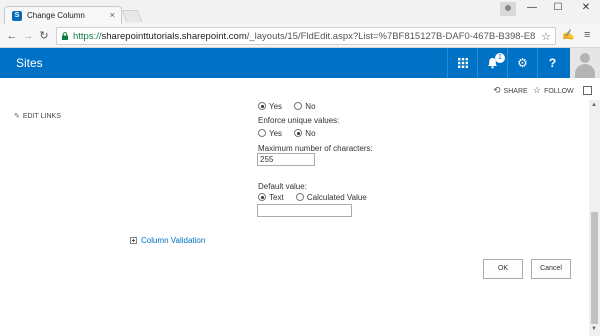  Describe the element at coordinates (585, 58) in the screenshot. I see `avatar-head-shape` at that location.